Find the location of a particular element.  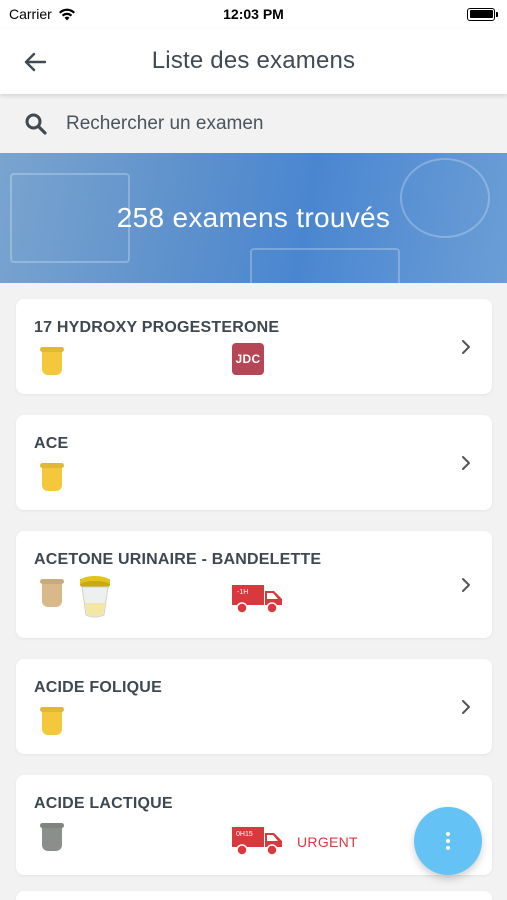

exam-name: ACETONE URINAIRE - BANDELETTE is located at coordinates (178, 559).